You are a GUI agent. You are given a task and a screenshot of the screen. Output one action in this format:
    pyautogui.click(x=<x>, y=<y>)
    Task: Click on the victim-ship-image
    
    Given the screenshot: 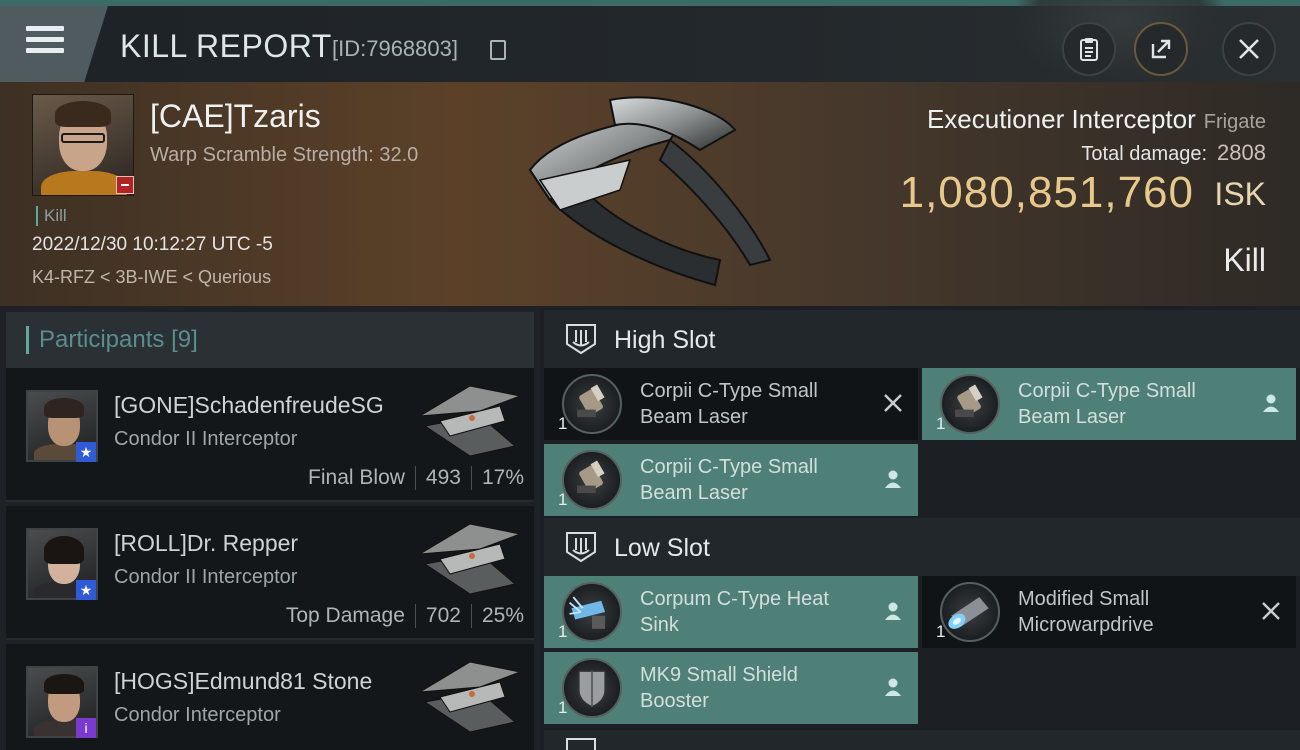 What is the action you would take?
    pyautogui.click(x=650, y=191)
    